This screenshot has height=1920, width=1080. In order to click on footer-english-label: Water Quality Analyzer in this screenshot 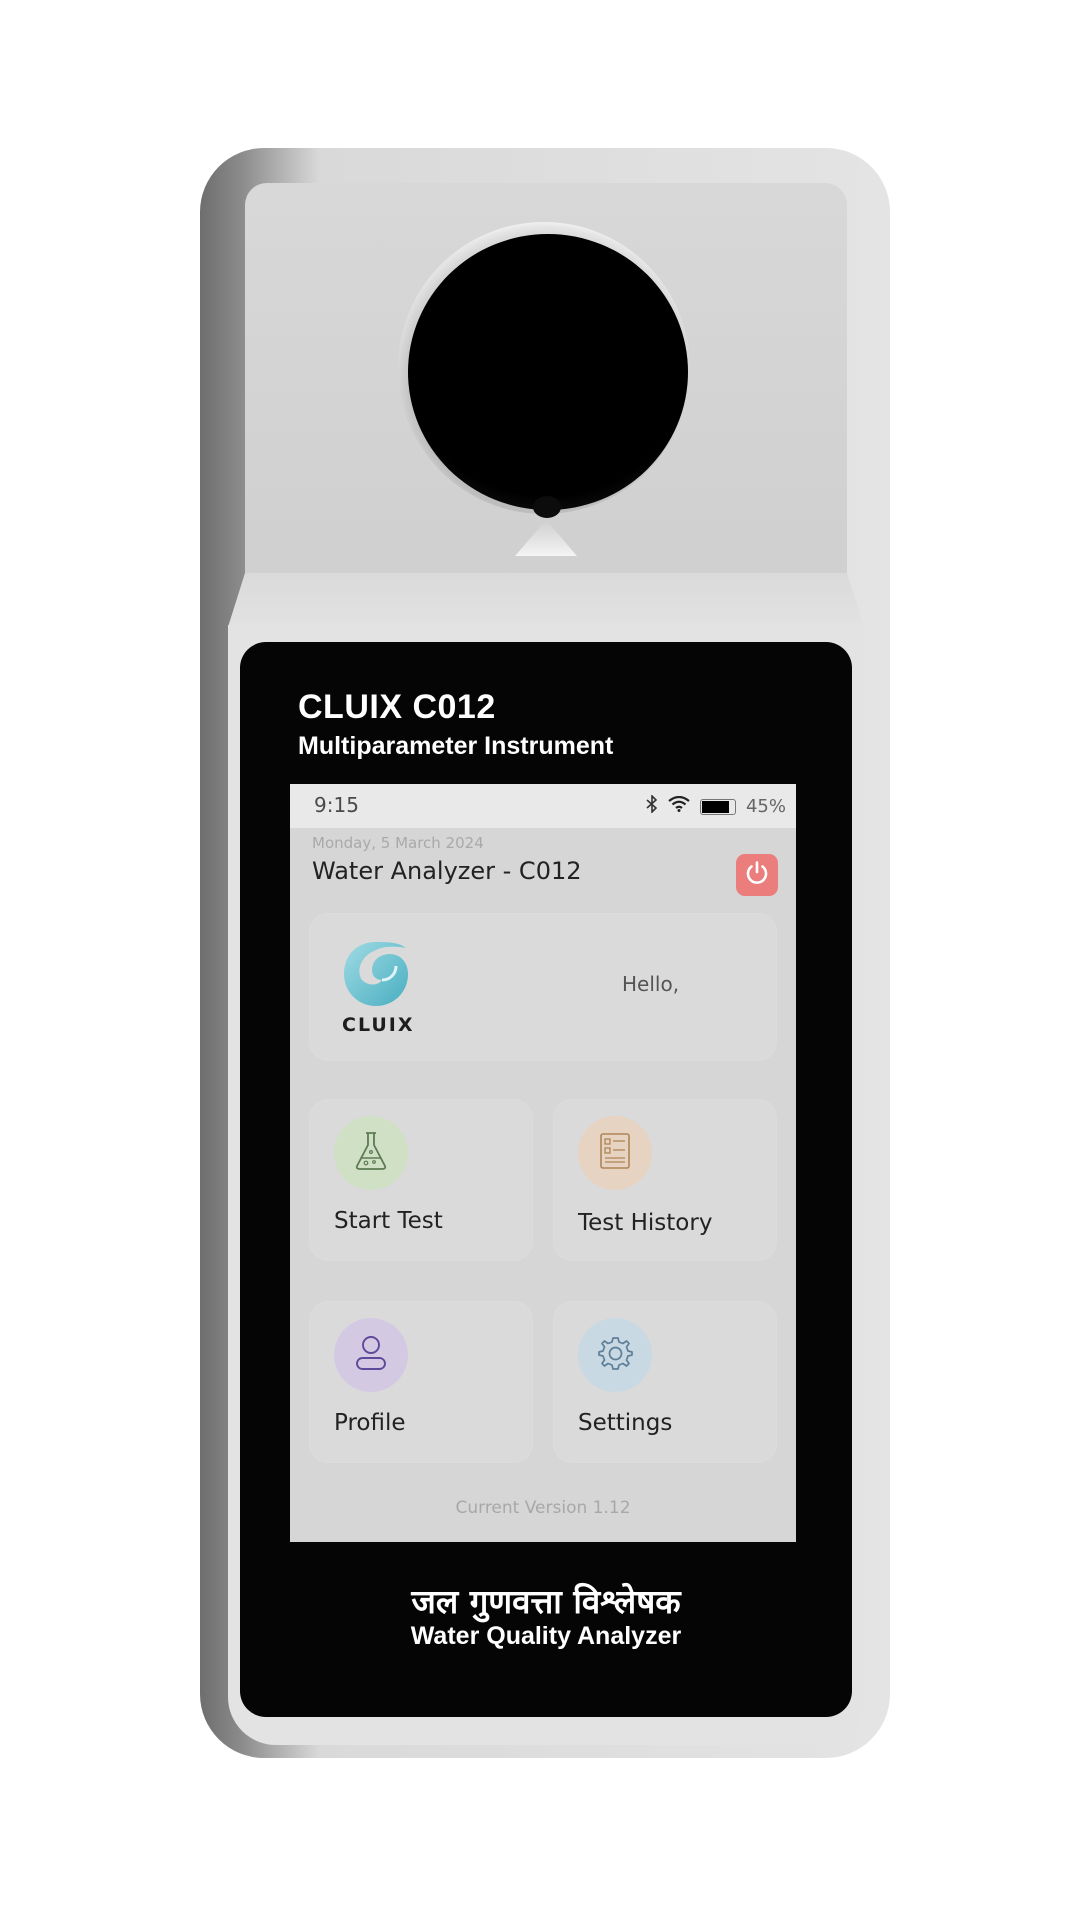, I will do `click(546, 1636)`.